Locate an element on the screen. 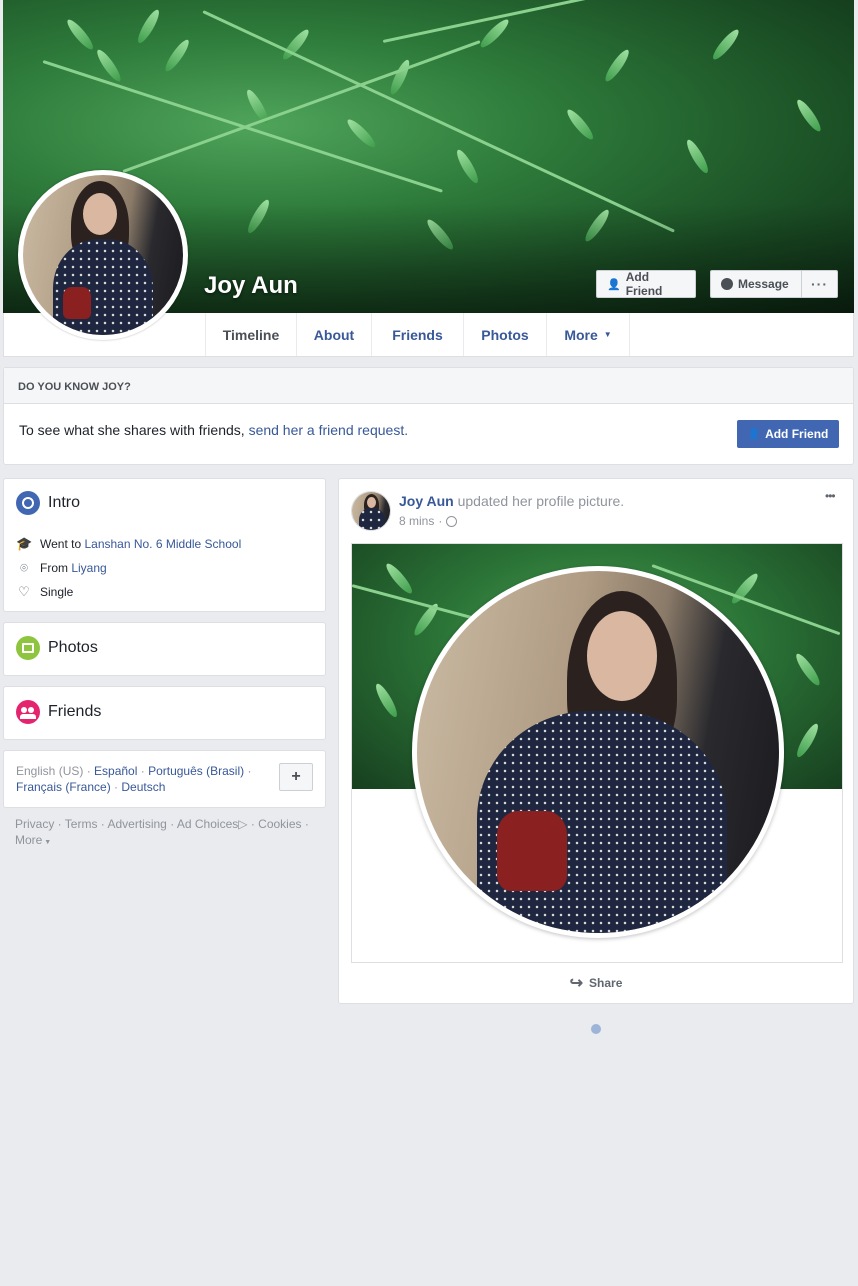  post-options-icon: ••• is located at coordinates (830, 496).